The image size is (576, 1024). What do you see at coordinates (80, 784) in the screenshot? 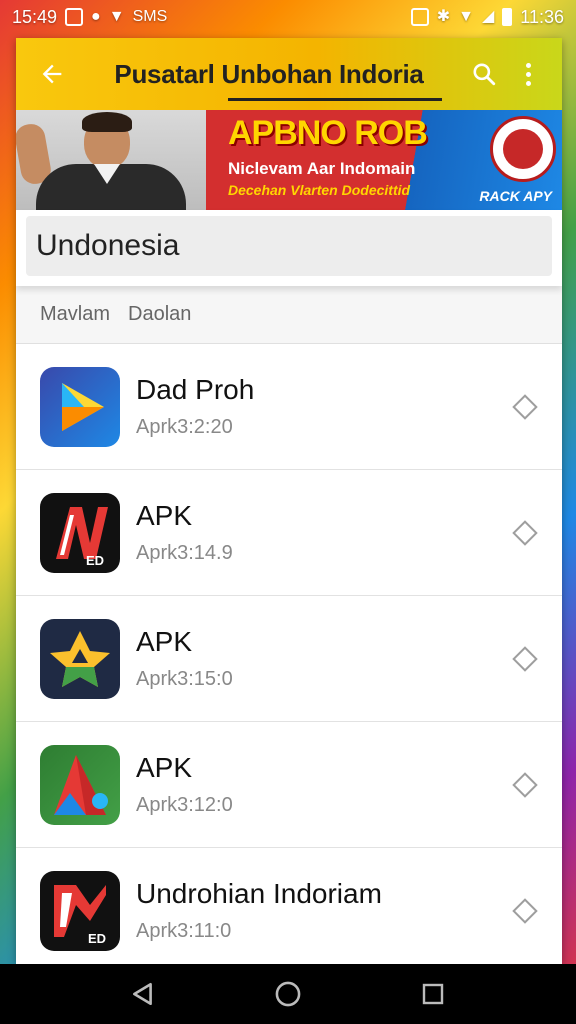
I see `green-arrow-icon` at bounding box center [80, 784].